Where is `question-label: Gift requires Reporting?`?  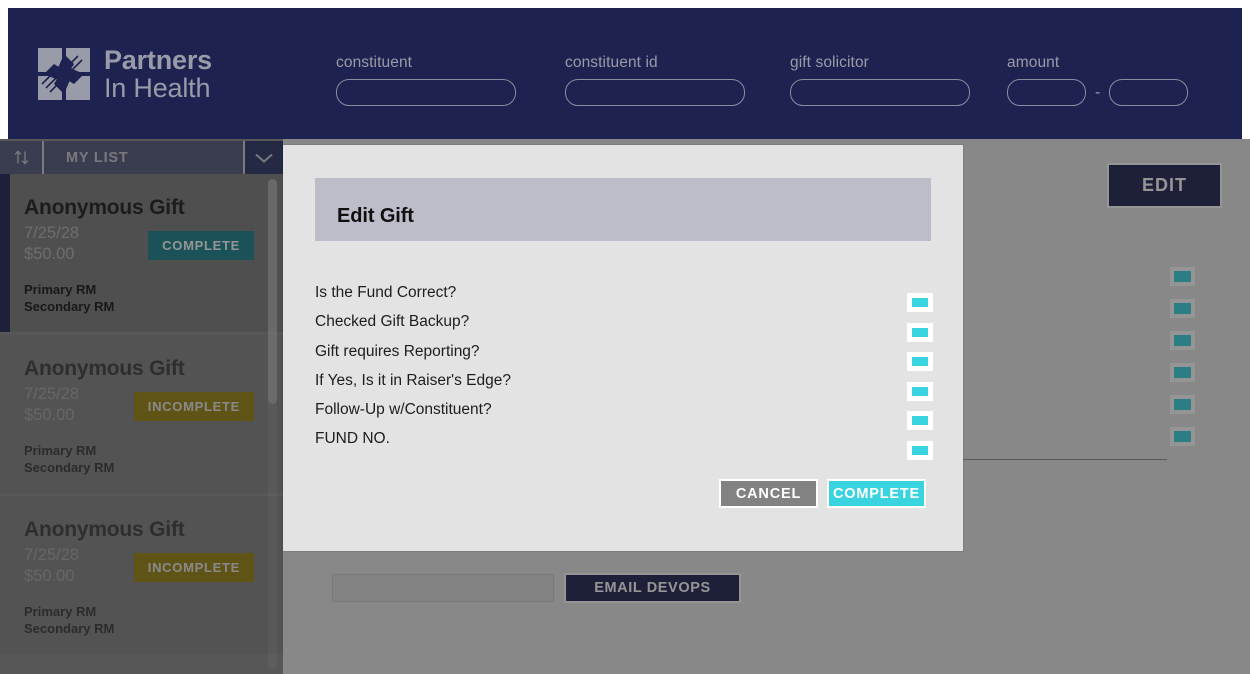
question-label: Gift requires Reporting? is located at coordinates (397, 351).